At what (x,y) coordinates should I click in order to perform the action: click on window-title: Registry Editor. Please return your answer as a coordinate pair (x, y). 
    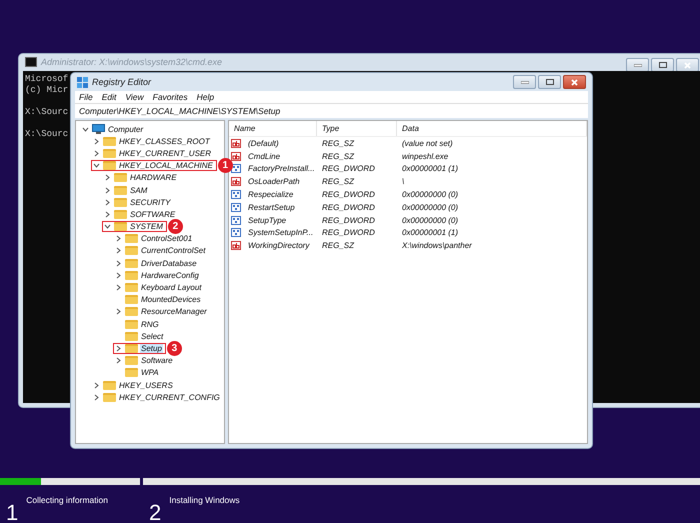
    Looking at the image, I should click on (122, 82).